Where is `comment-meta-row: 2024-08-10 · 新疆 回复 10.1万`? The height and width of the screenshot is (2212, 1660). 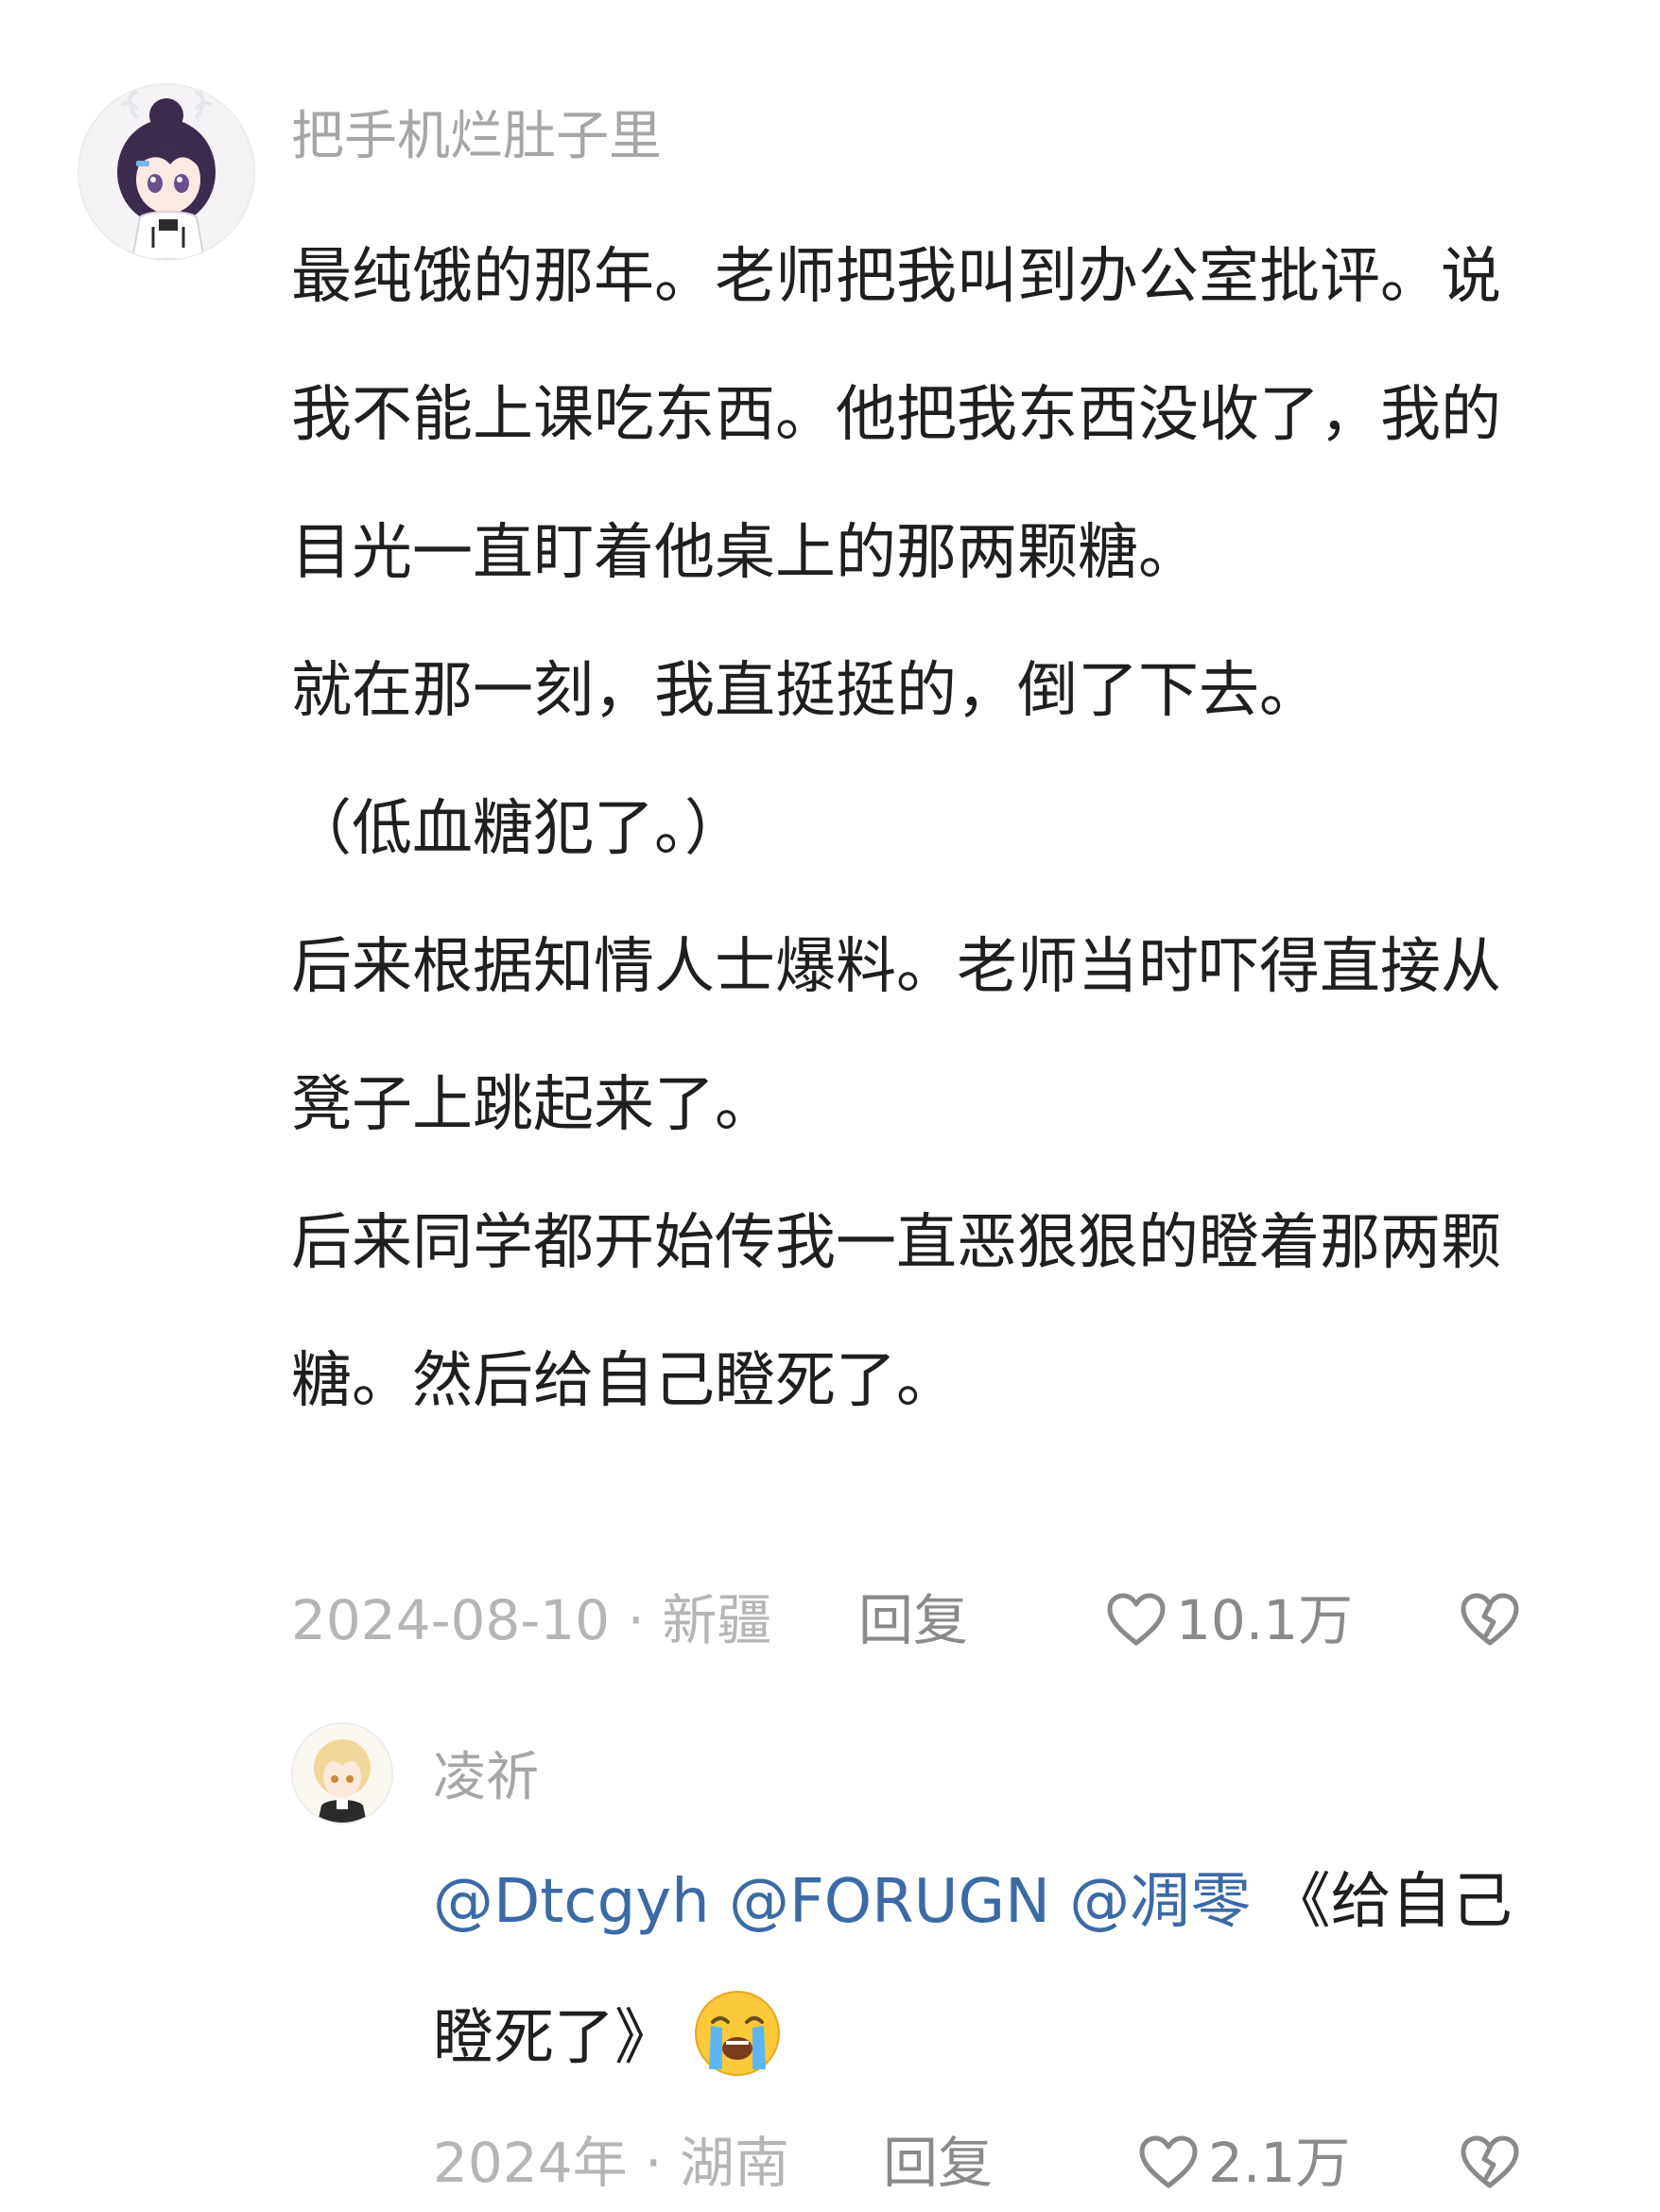 comment-meta-row: 2024-08-10 · 新疆 回复 10.1万 is located at coordinates (944, 1620).